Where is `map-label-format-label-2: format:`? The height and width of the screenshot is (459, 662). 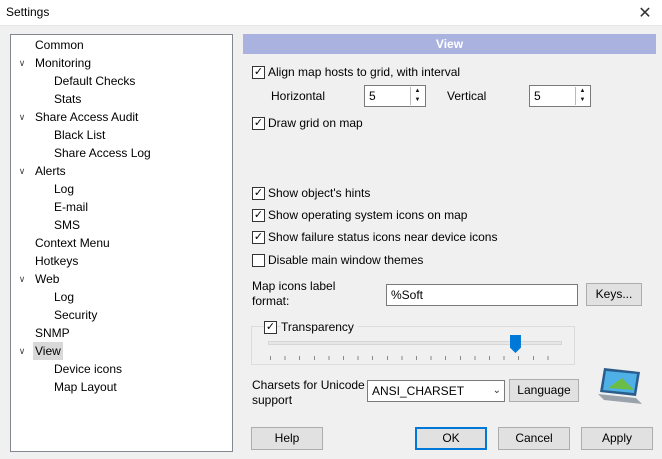
map-label-format-label-2: format: is located at coordinates (271, 301).